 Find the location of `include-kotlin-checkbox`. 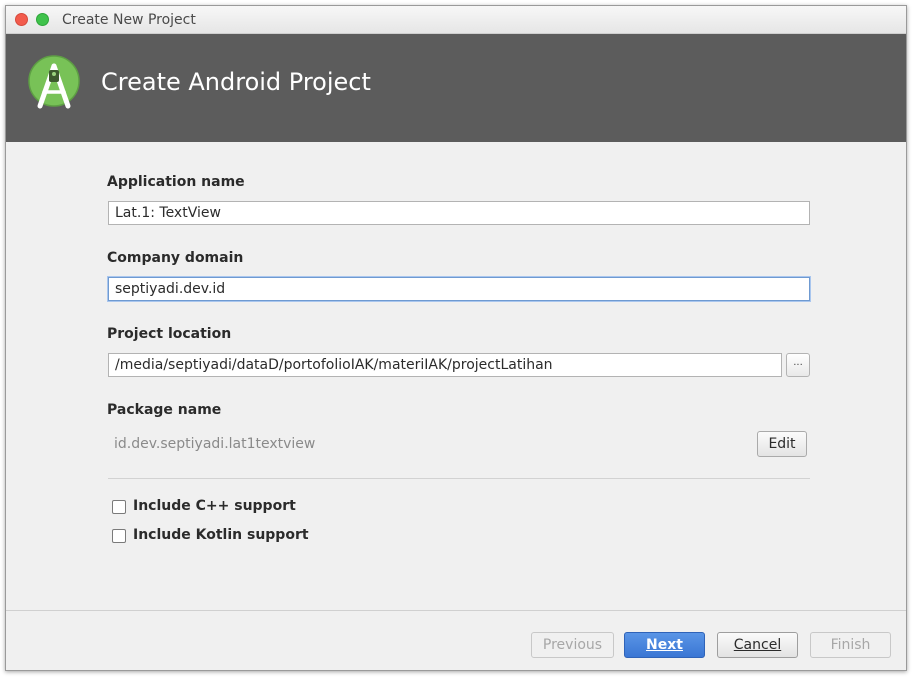

include-kotlin-checkbox is located at coordinates (119, 536).